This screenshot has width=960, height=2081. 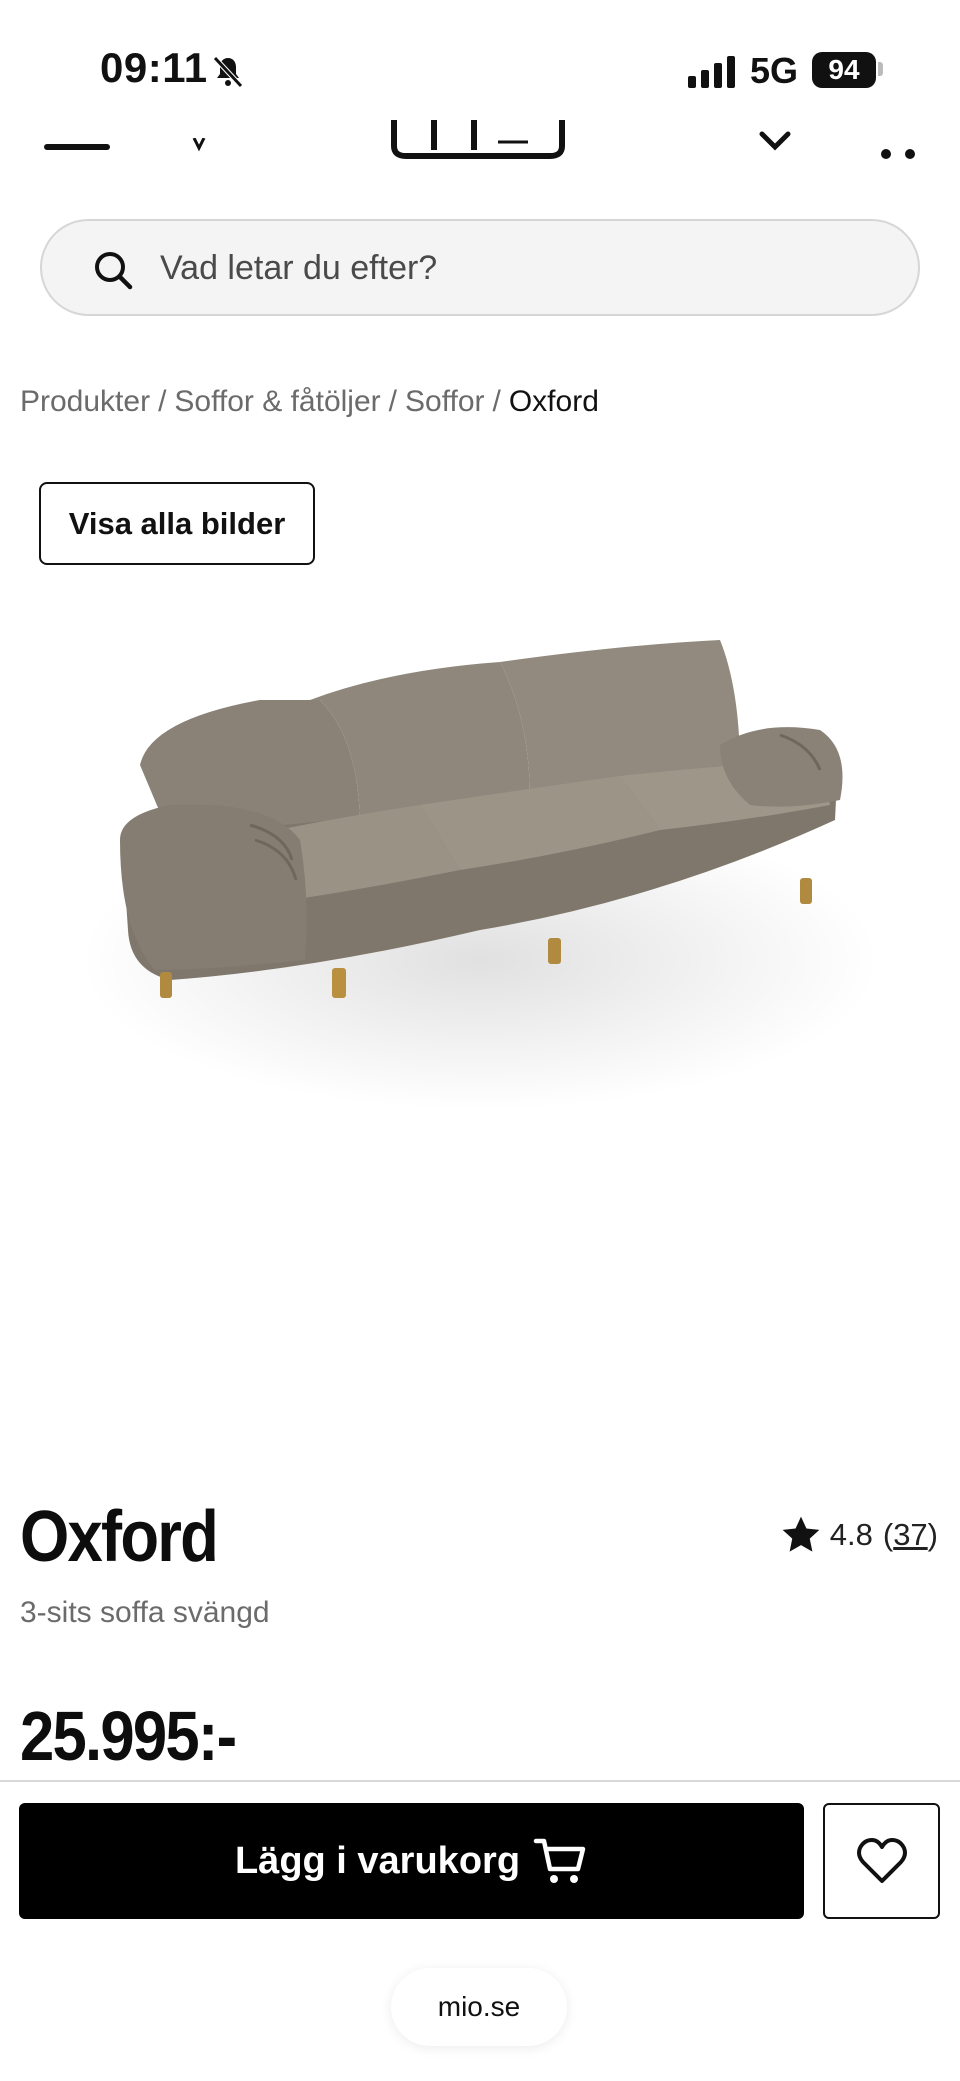 I want to click on product-title: Oxford, so click(x=119, y=1537).